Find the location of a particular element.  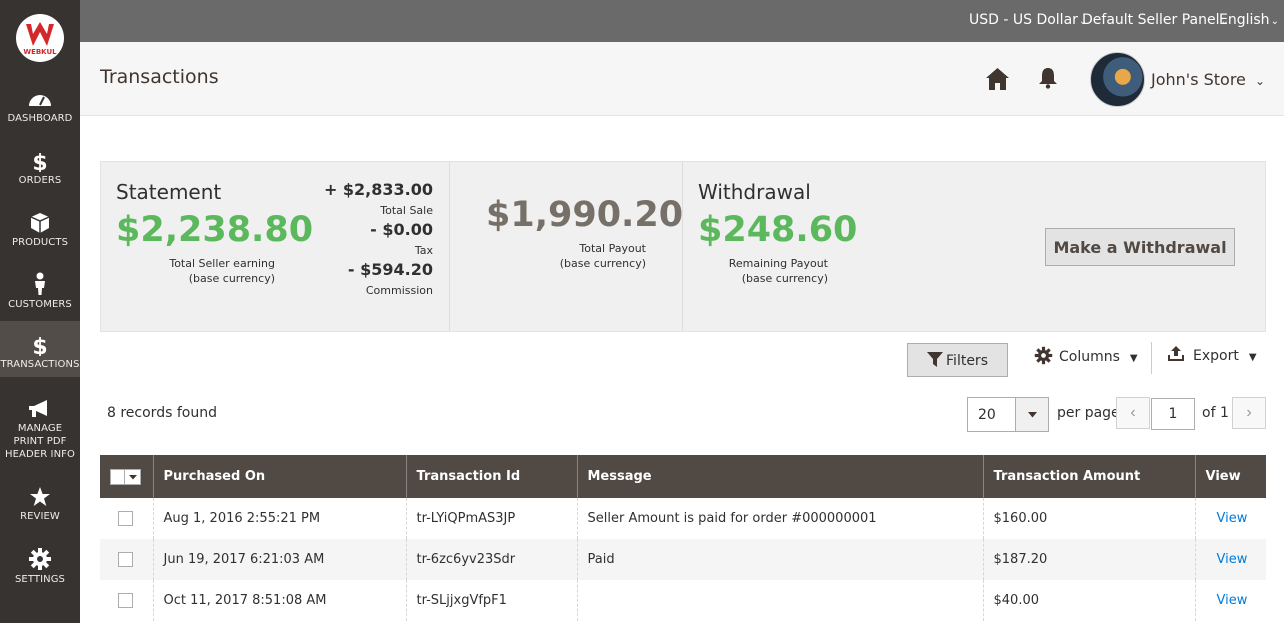

sidebar-item-label: SETTINGS is located at coordinates (40, 579).